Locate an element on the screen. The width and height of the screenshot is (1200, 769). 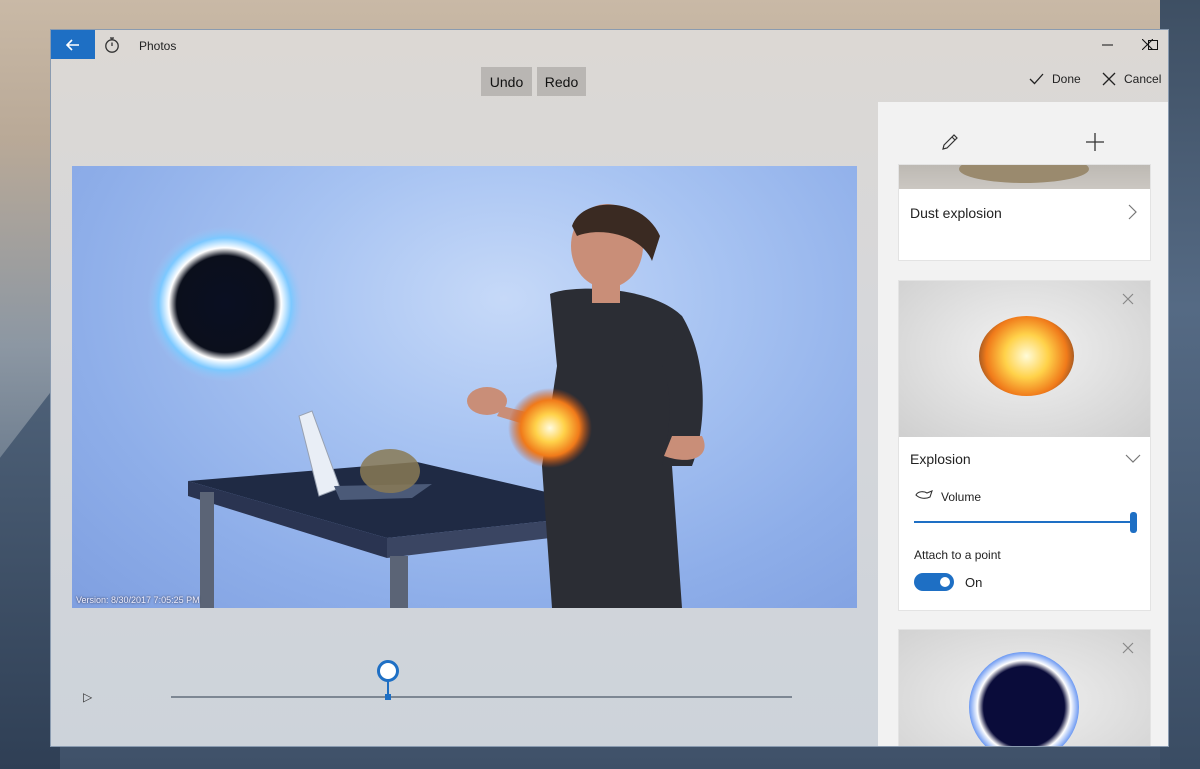
effect-name: Explosion is located at coordinates (940, 459).